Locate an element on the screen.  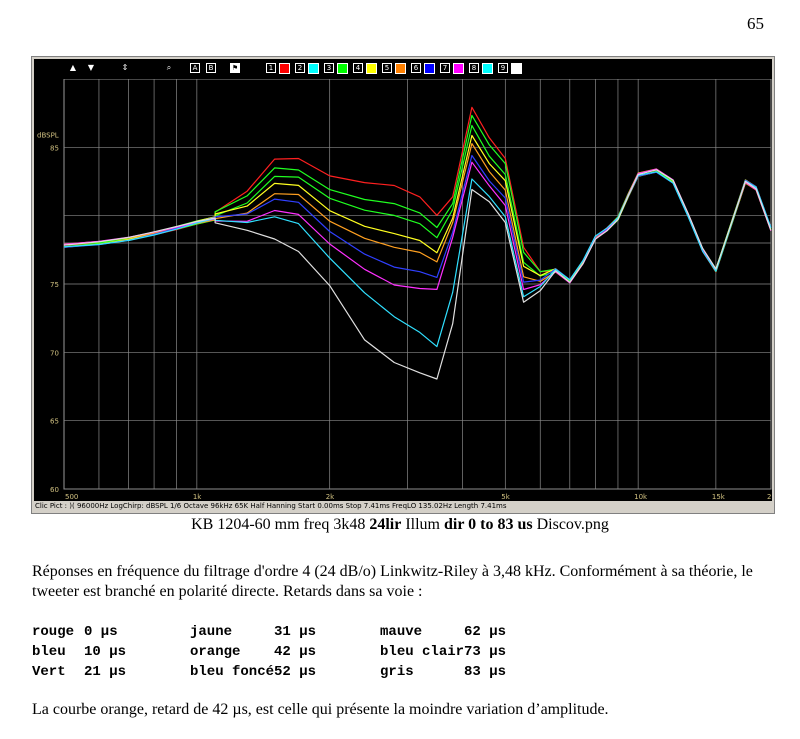
x-tick-label: 2k is located at coordinates (330, 497).